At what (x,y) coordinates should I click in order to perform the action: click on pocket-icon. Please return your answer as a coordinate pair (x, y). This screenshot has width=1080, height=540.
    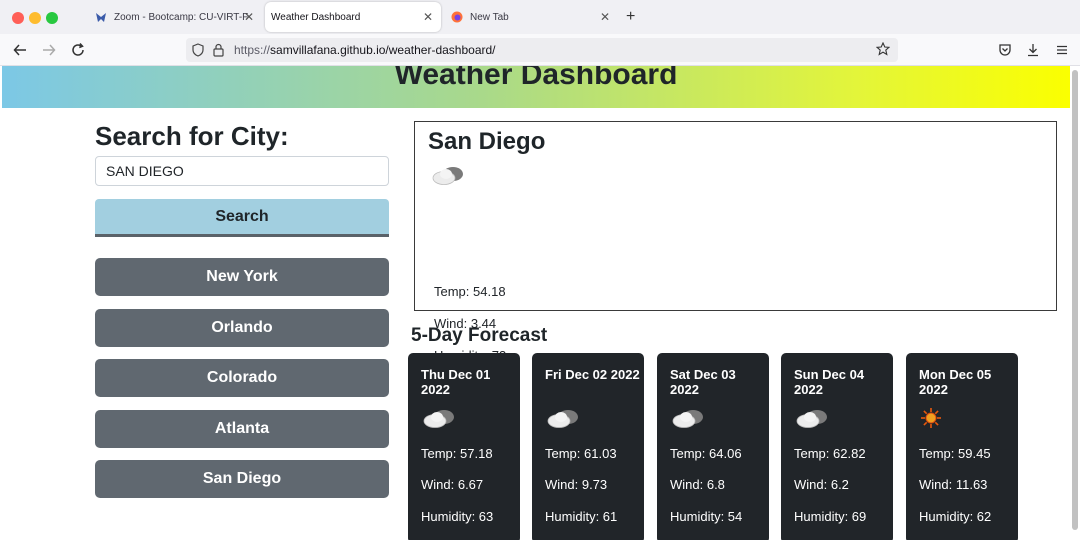
    Looking at the image, I should click on (1005, 50).